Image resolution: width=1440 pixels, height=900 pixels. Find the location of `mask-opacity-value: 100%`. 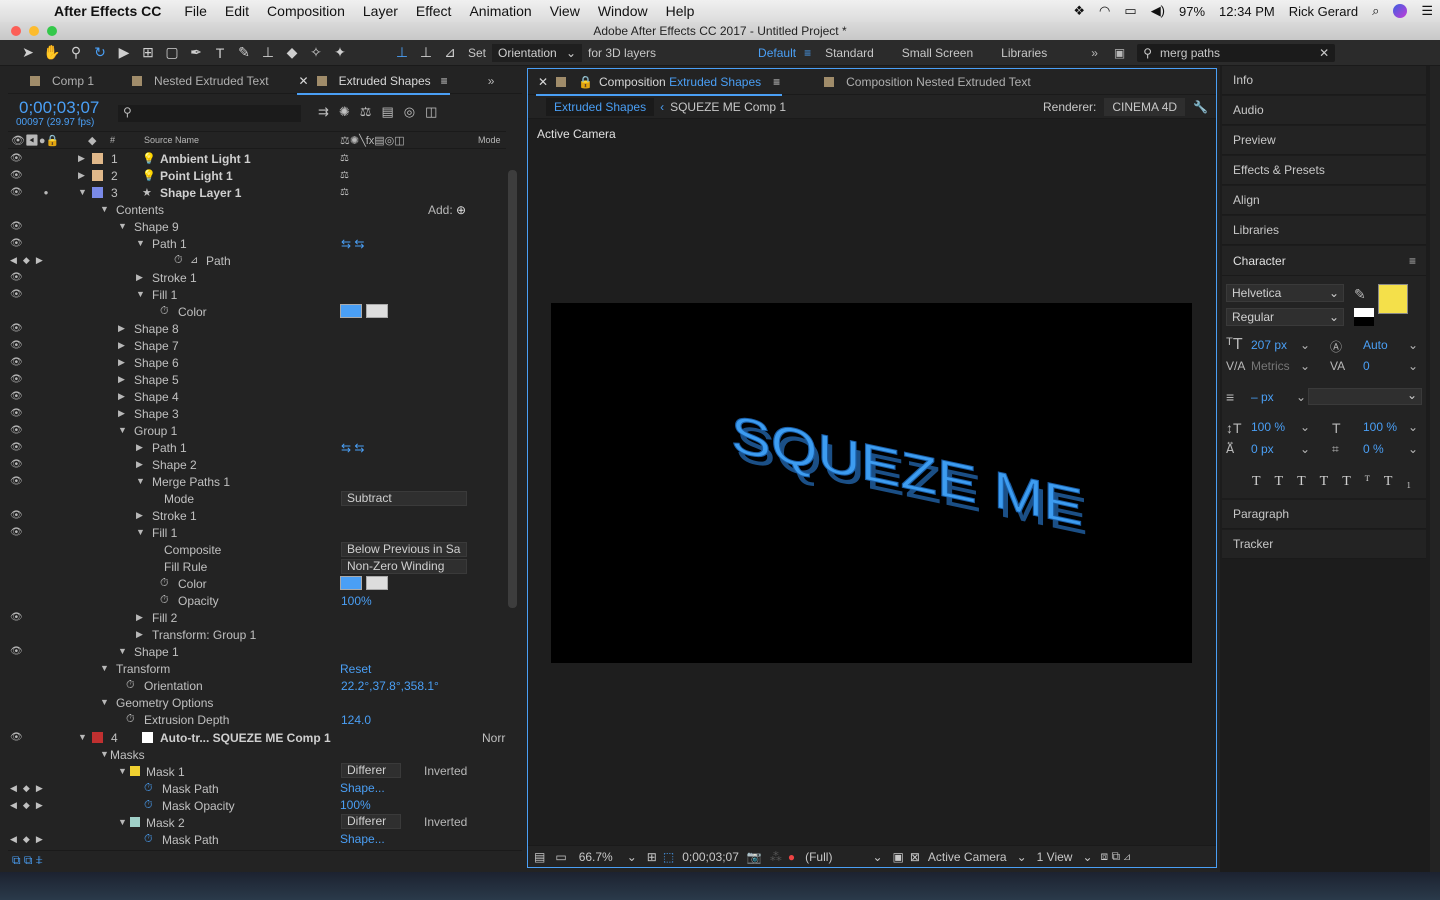

mask-opacity-value: 100% is located at coordinates (355, 805).